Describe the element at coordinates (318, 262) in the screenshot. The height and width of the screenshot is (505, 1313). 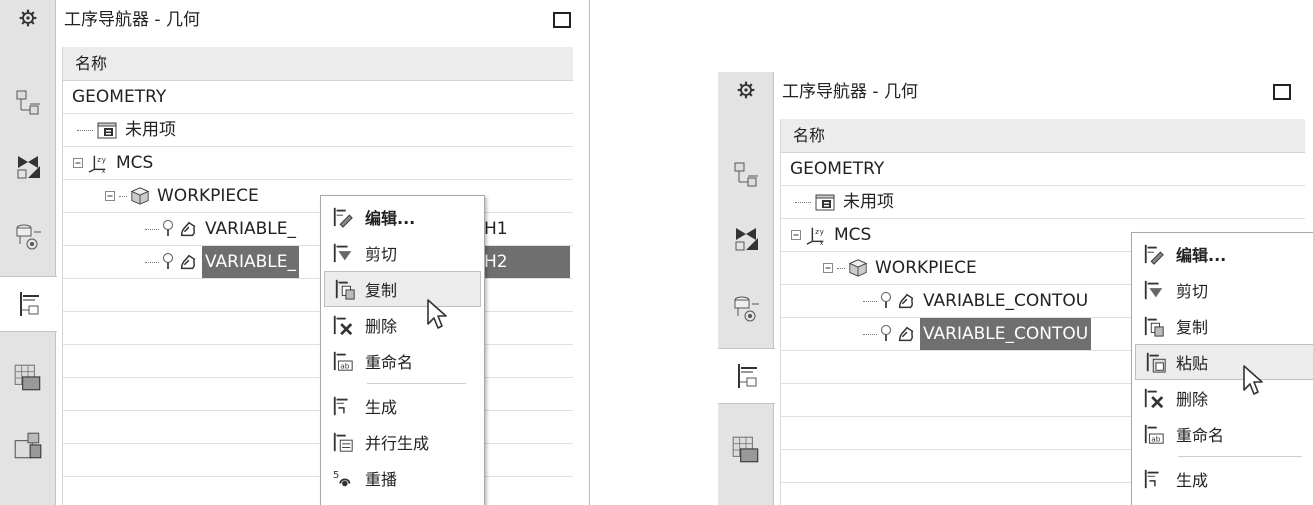
I see `tree-row-operation-2: VARIABLE_ H2` at that location.